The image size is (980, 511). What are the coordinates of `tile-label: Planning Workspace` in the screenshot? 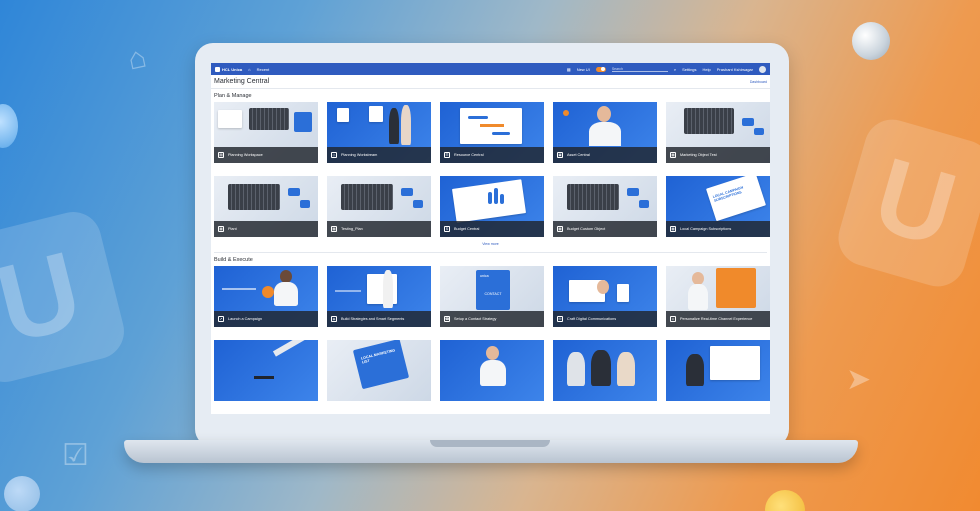 It's located at (245, 154).